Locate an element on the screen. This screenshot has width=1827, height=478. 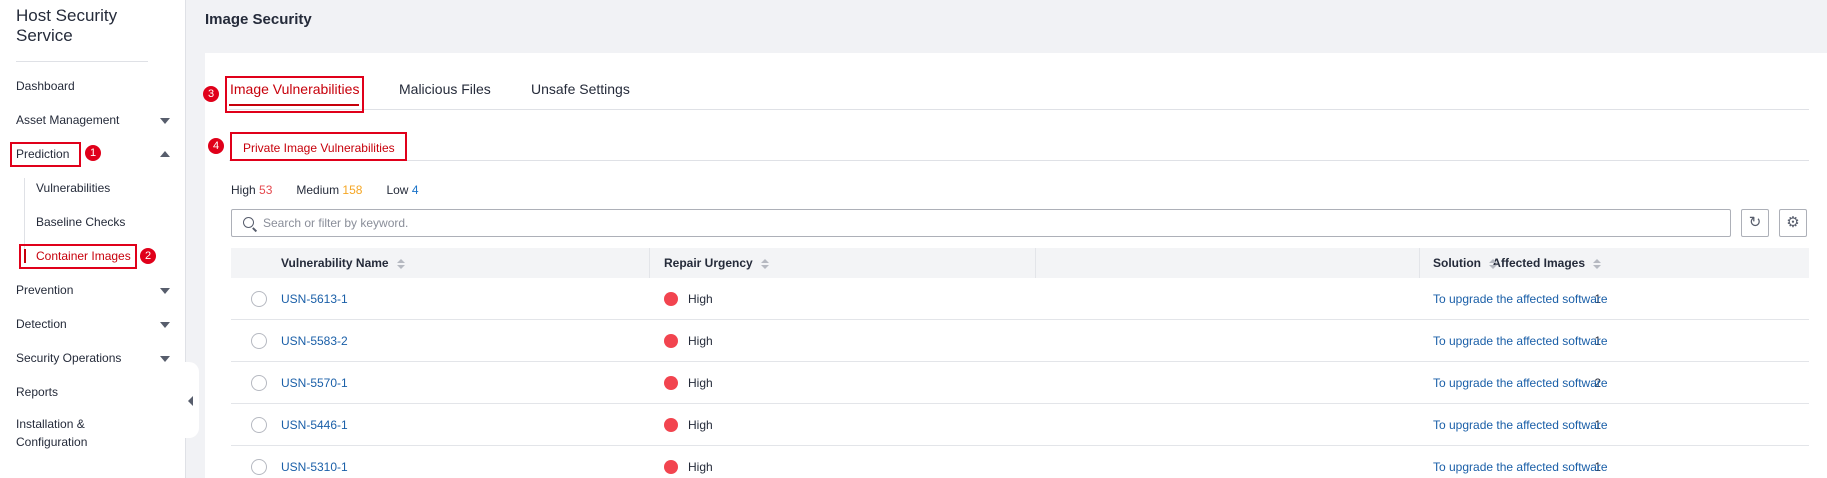
severity-stats: High 53 Medium 158 Low 4 is located at coordinates (337, 190).